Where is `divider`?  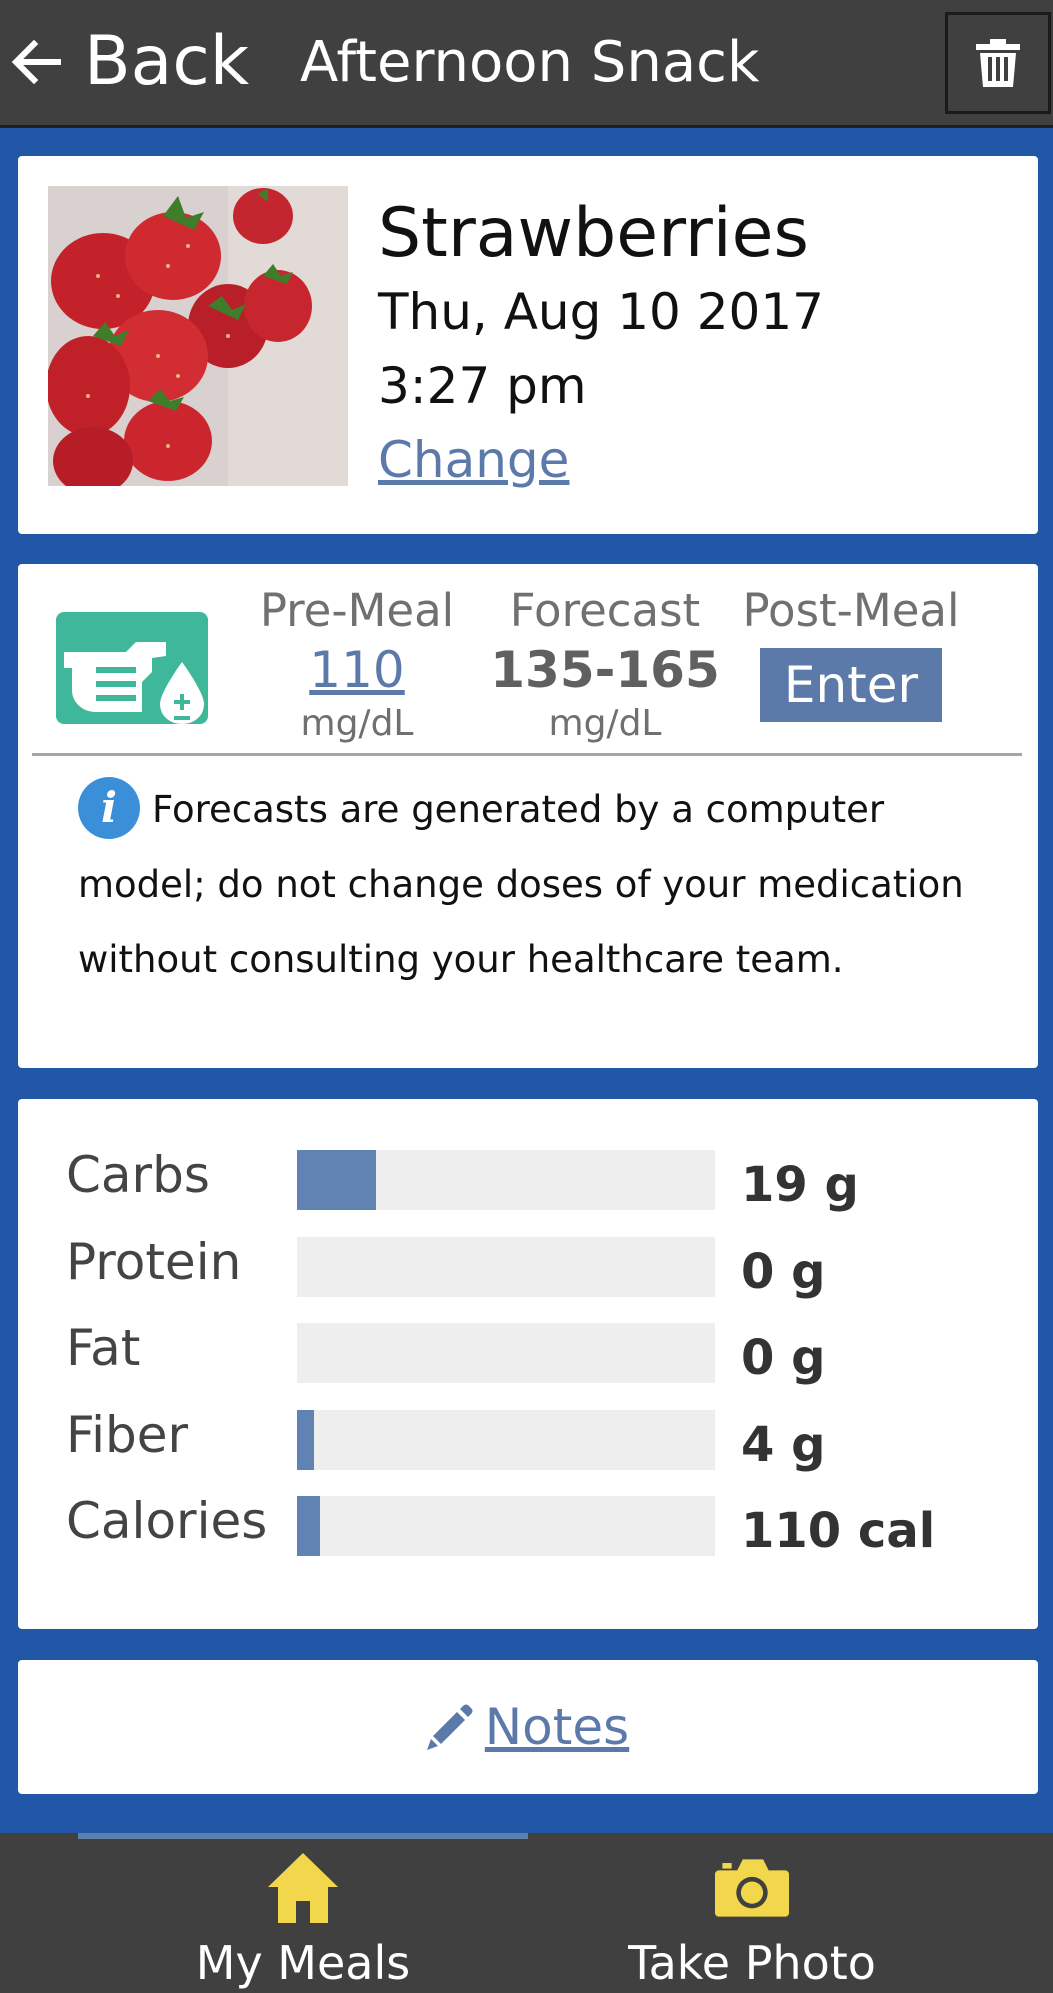
divider is located at coordinates (527, 754).